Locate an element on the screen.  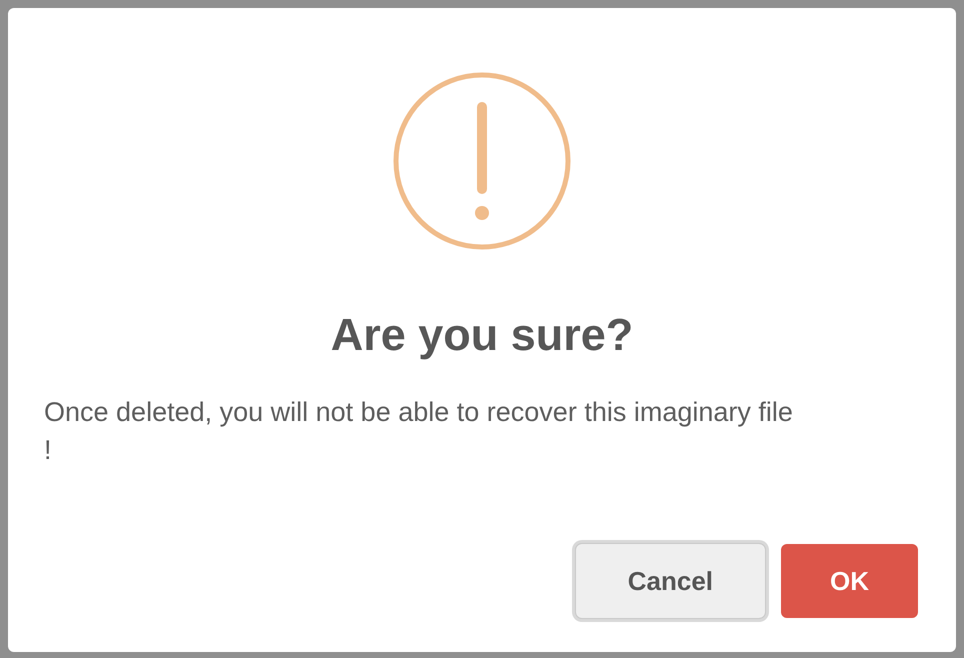
cancel-button: Cancel is located at coordinates (670, 581).